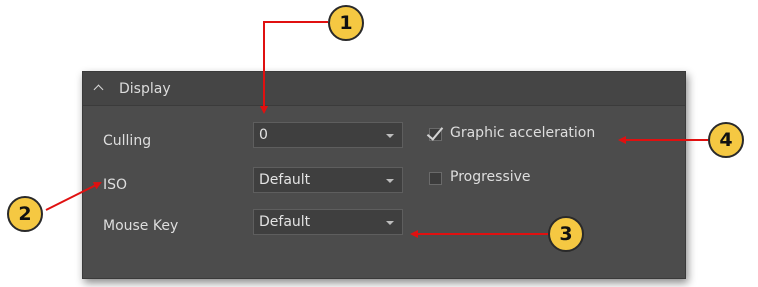  Describe the element at coordinates (726, 140) in the screenshot. I see `callout-4: 4` at that location.